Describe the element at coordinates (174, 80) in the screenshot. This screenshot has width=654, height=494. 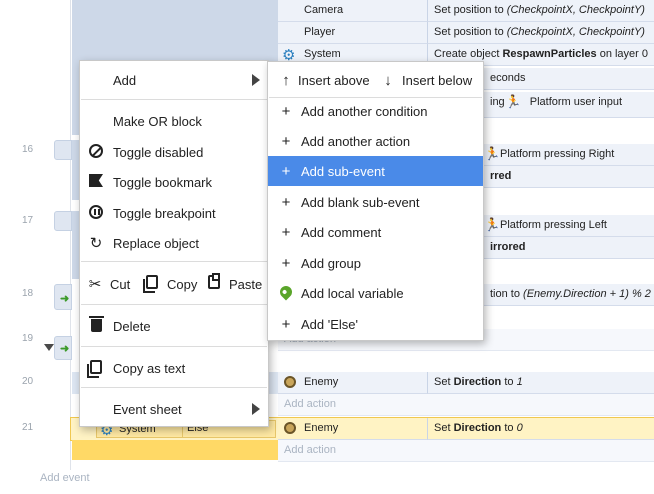
I see `menu-item-add: Add` at that location.